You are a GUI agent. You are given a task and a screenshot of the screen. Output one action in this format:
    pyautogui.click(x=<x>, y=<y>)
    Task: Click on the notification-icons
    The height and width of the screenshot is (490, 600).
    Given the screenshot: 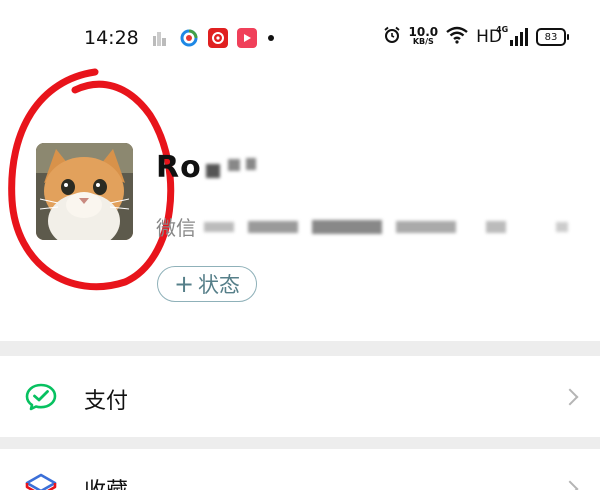 What is the action you would take?
    pyautogui.click(x=212, y=38)
    